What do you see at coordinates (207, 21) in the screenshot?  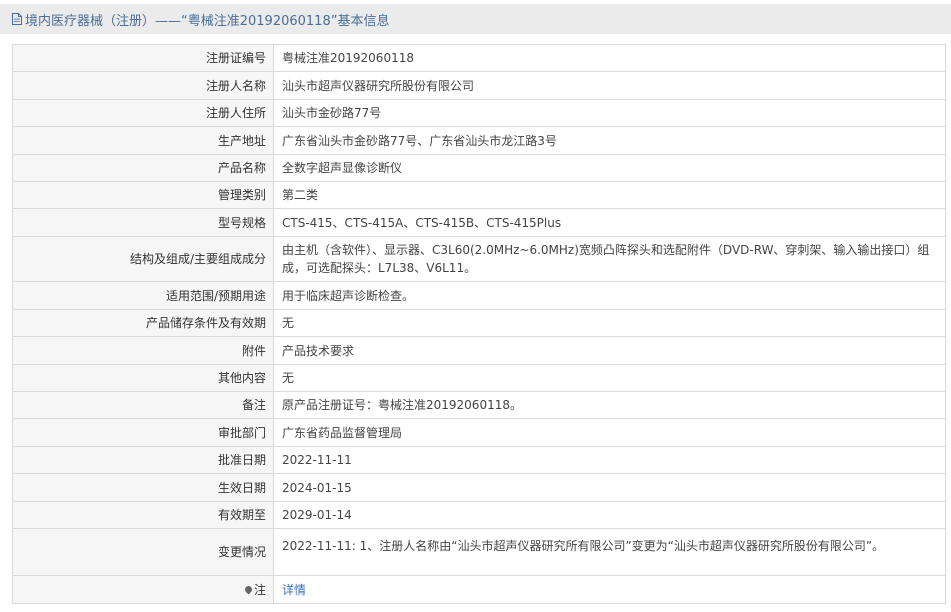 I see `page-title: 境内医疗器械（注册）——“粤械注准20192060118”基本信息` at bounding box center [207, 21].